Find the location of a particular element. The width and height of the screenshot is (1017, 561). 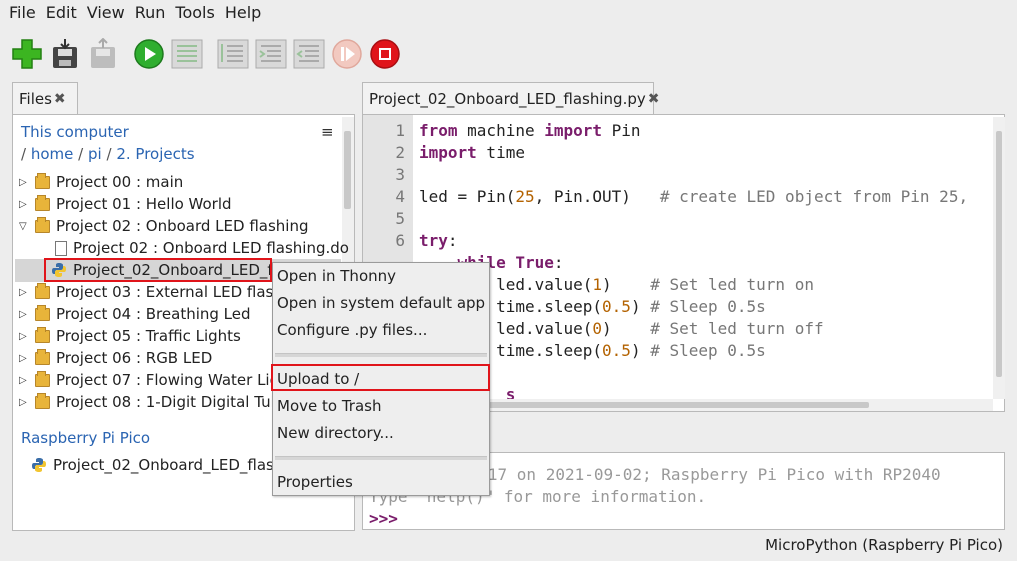

editor-vertical-scrollbar is located at coordinates (999, 258).